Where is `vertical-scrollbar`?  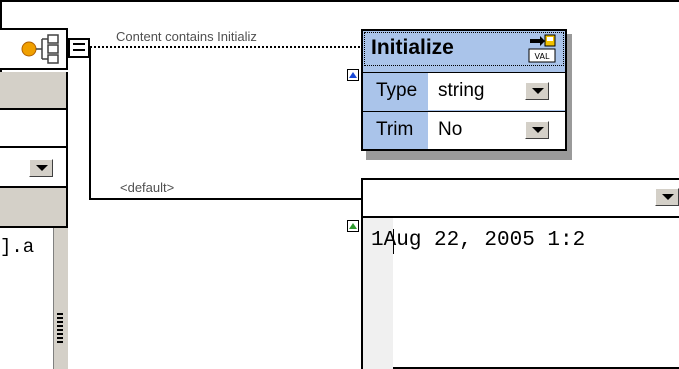 vertical-scrollbar is located at coordinates (60, 298).